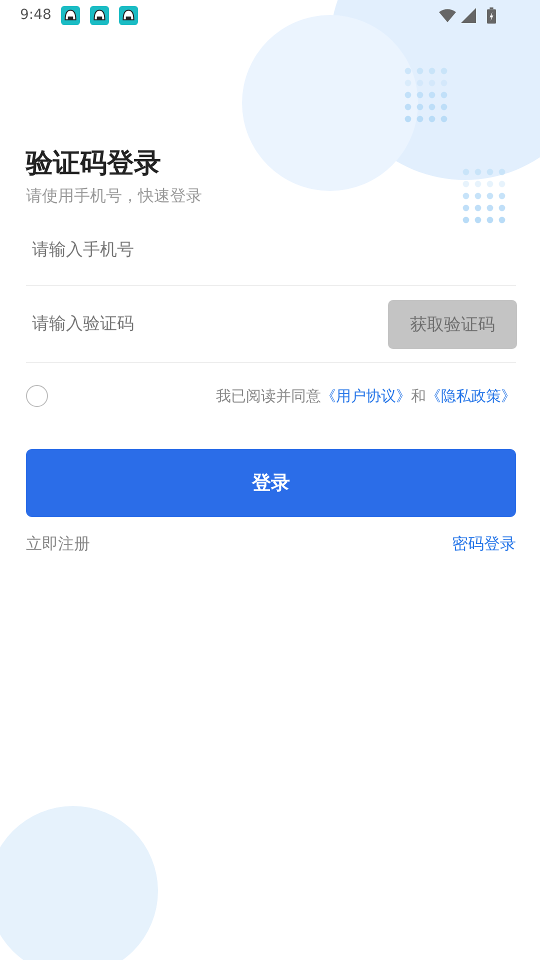  What do you see at coordinates (468, 15) in the screenshot?
I see `signal-icon` at bounding box center [468, 15].